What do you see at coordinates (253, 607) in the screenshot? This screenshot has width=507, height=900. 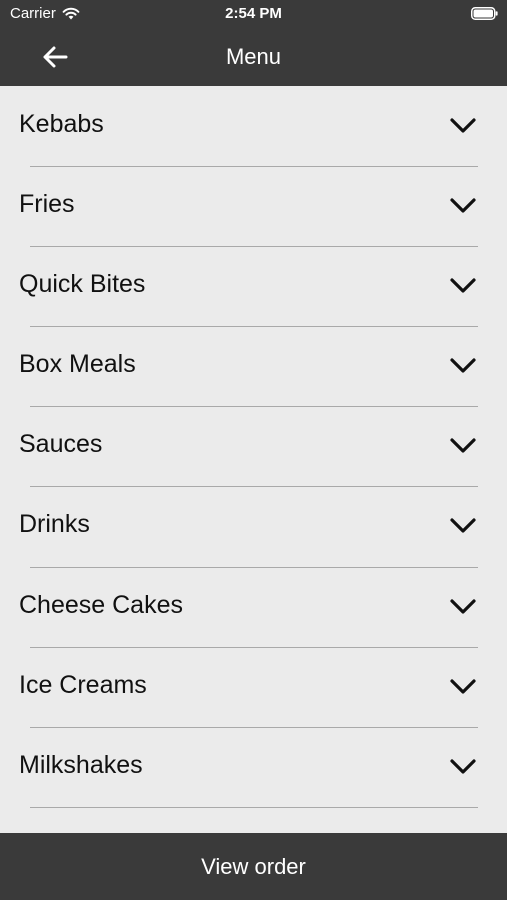 I see `category-row-cheese-cakes: Cheese Cakes` at bounding box center [253, 607].